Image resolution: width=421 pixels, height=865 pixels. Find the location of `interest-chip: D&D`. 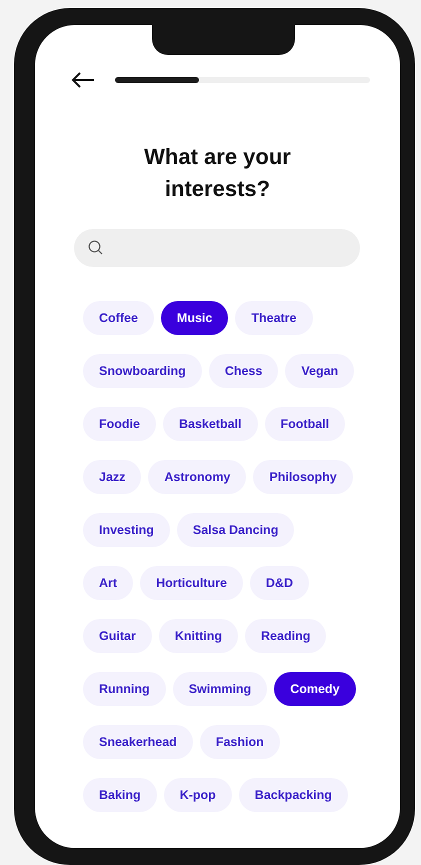

interest-chip: D&D is located at coordinates (279, 583).